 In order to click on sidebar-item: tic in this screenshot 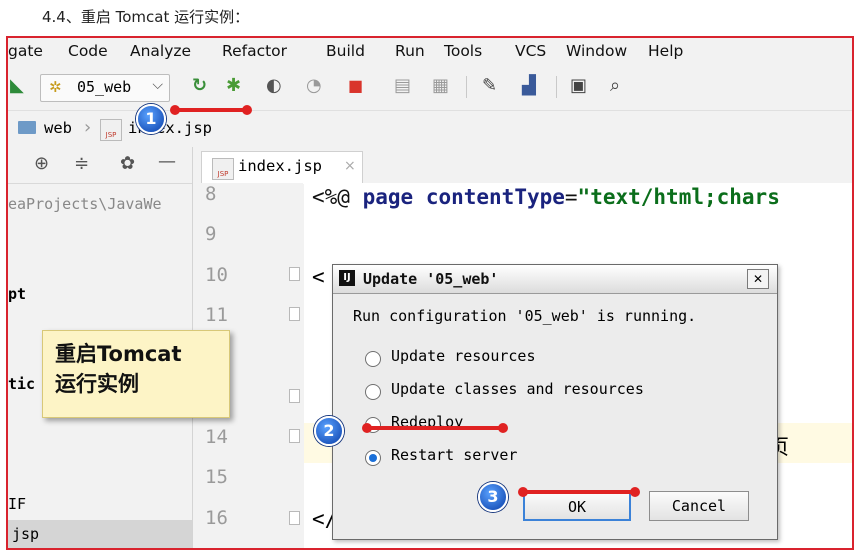, I will do `click(21, 384)`.